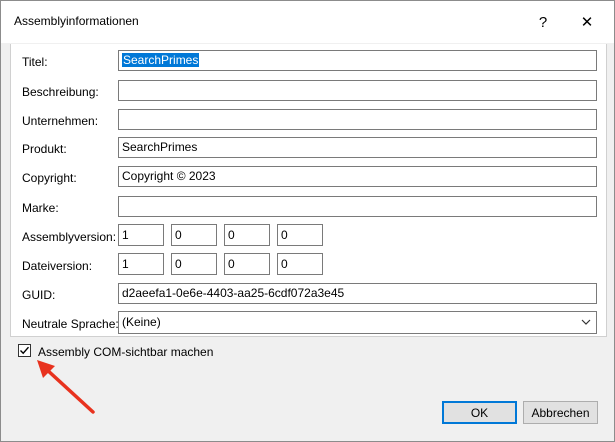  I want to click on assemblyversion-major: 1, so click(141, 235).